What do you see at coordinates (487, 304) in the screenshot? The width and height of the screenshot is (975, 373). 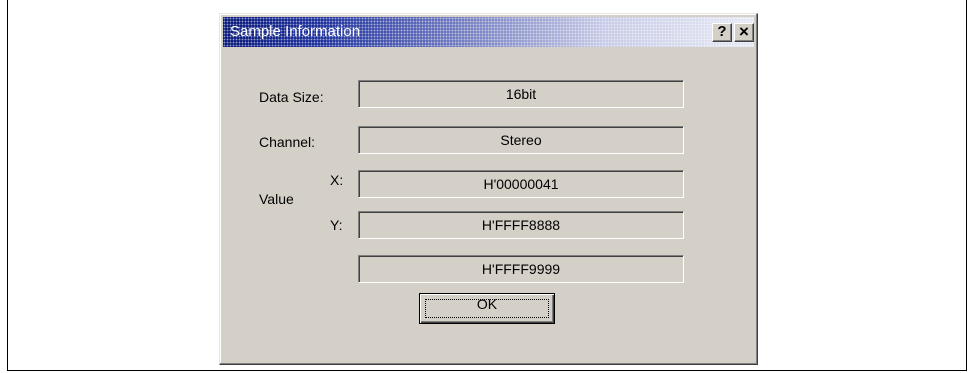 I see `ok-button-label: OK` at bounding box center [487, 304].